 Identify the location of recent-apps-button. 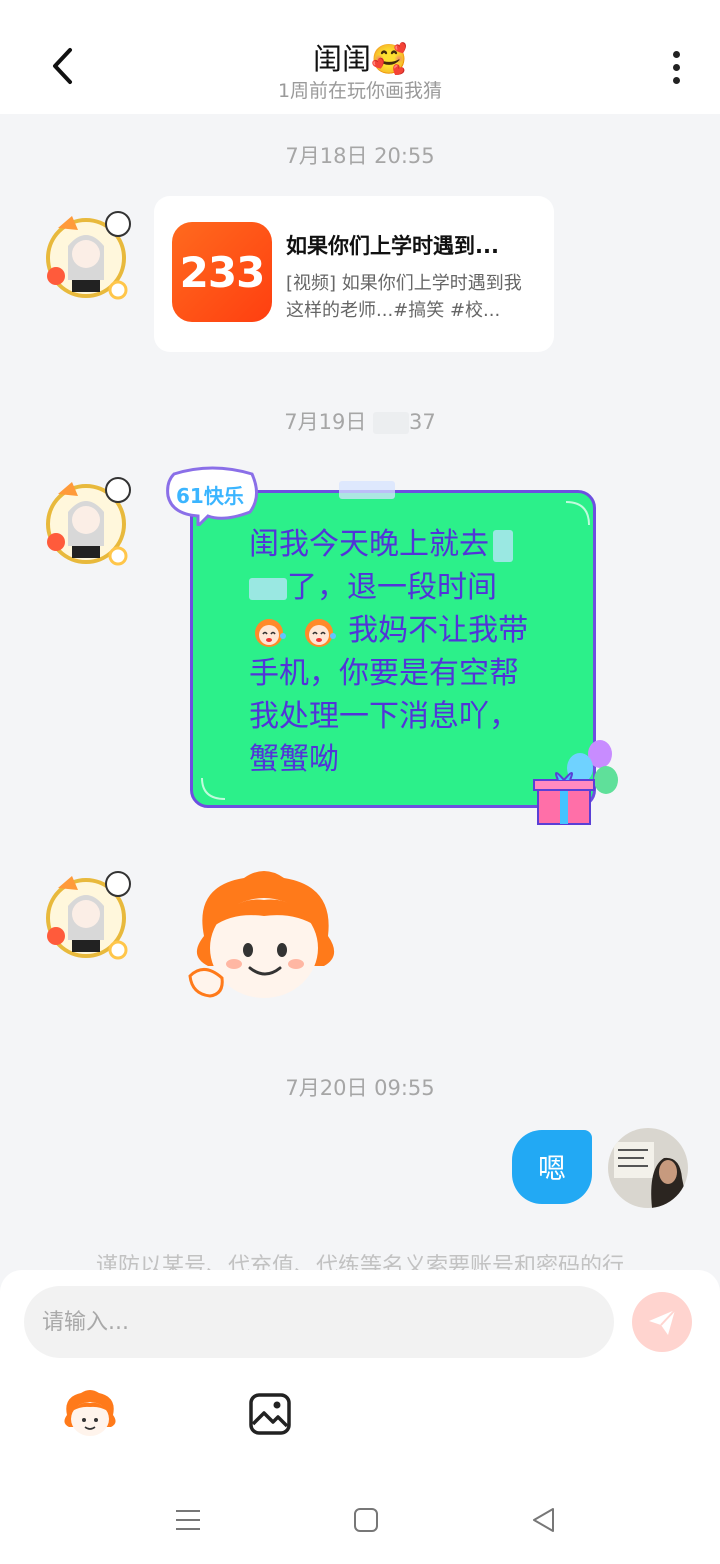
(188, 1520).